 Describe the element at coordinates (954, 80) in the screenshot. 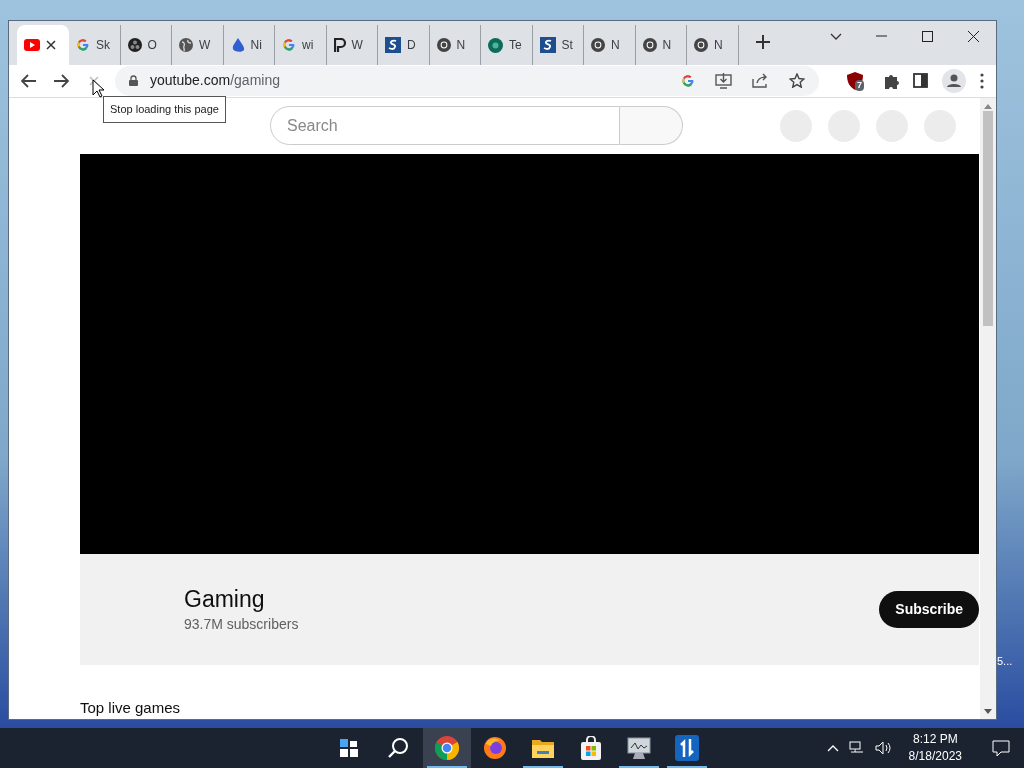

I see `profile-icon` at that location.